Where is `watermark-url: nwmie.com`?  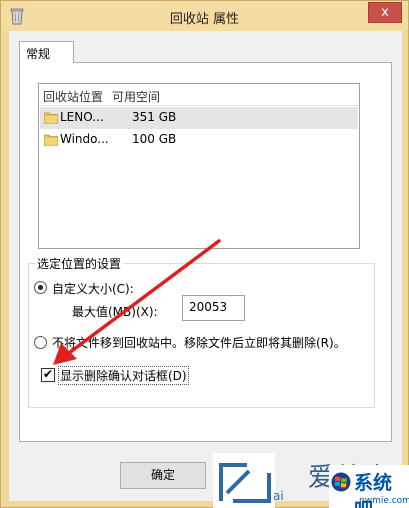 watermark-url: nwmie.com is located at coordinates (384, 501).